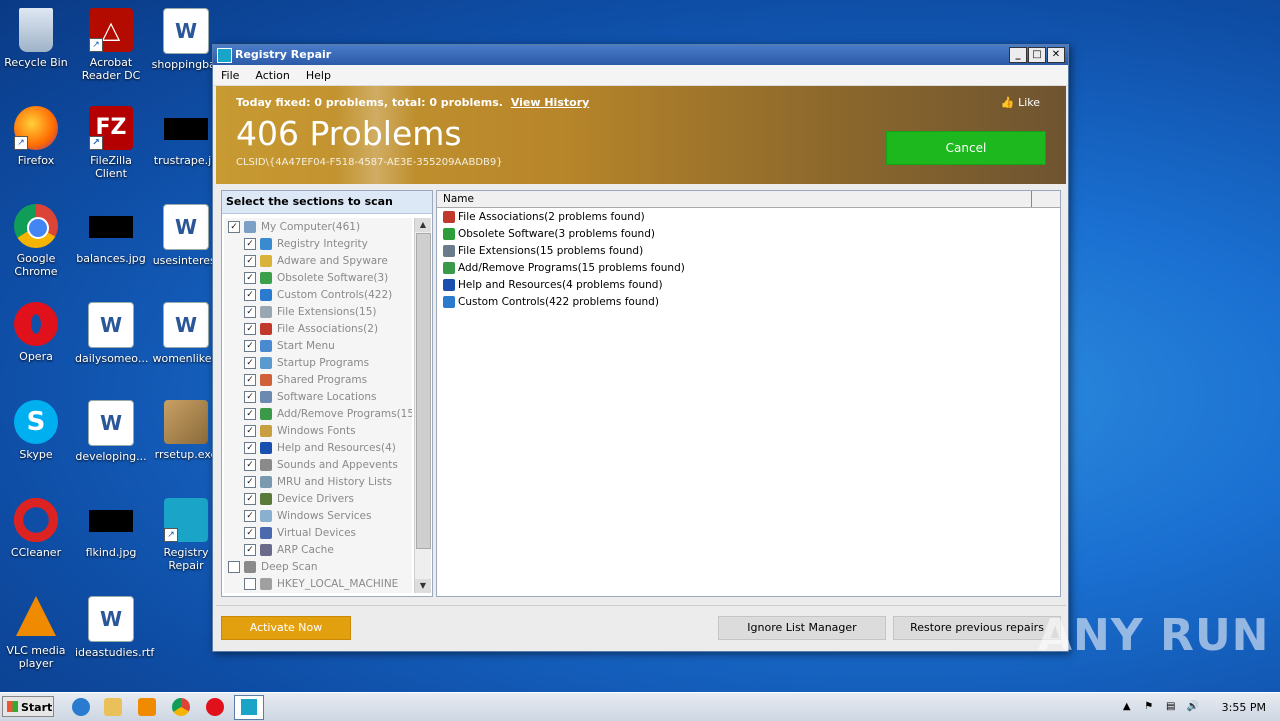 The image size is (1280, 721). Describe the element at coordinates (111, 45) in the screenshot. I see `acrobat-shortcut: △ ↗ Acrobat Reader DC` at that location.